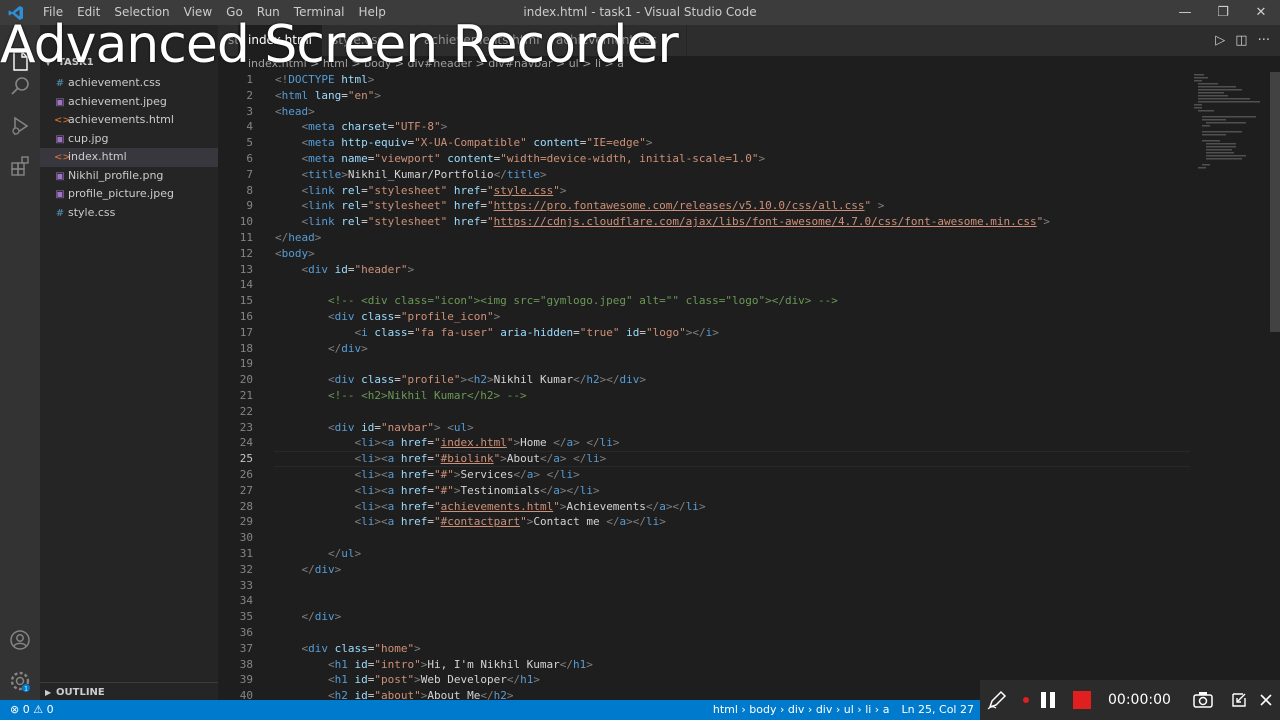 The width and height of the screenshot is (1280, 720). What do you see at coordinates (20, 362) in the screenshot?
I see `activity-bar: 1` at bounding box center [20, 362].